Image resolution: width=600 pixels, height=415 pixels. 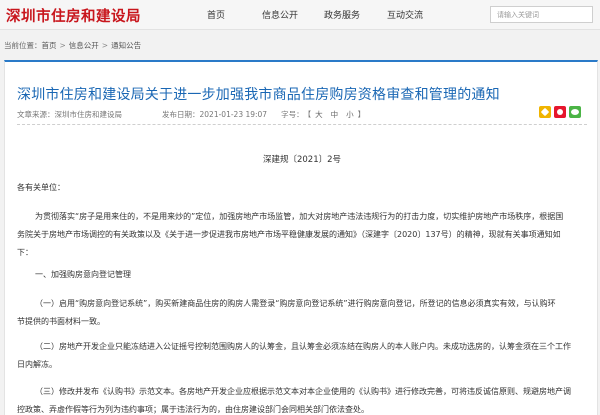 What do you see at coordinates (575, 112) in the screenshot?
I see `wechat-icon` at bounding box center [575, 112].